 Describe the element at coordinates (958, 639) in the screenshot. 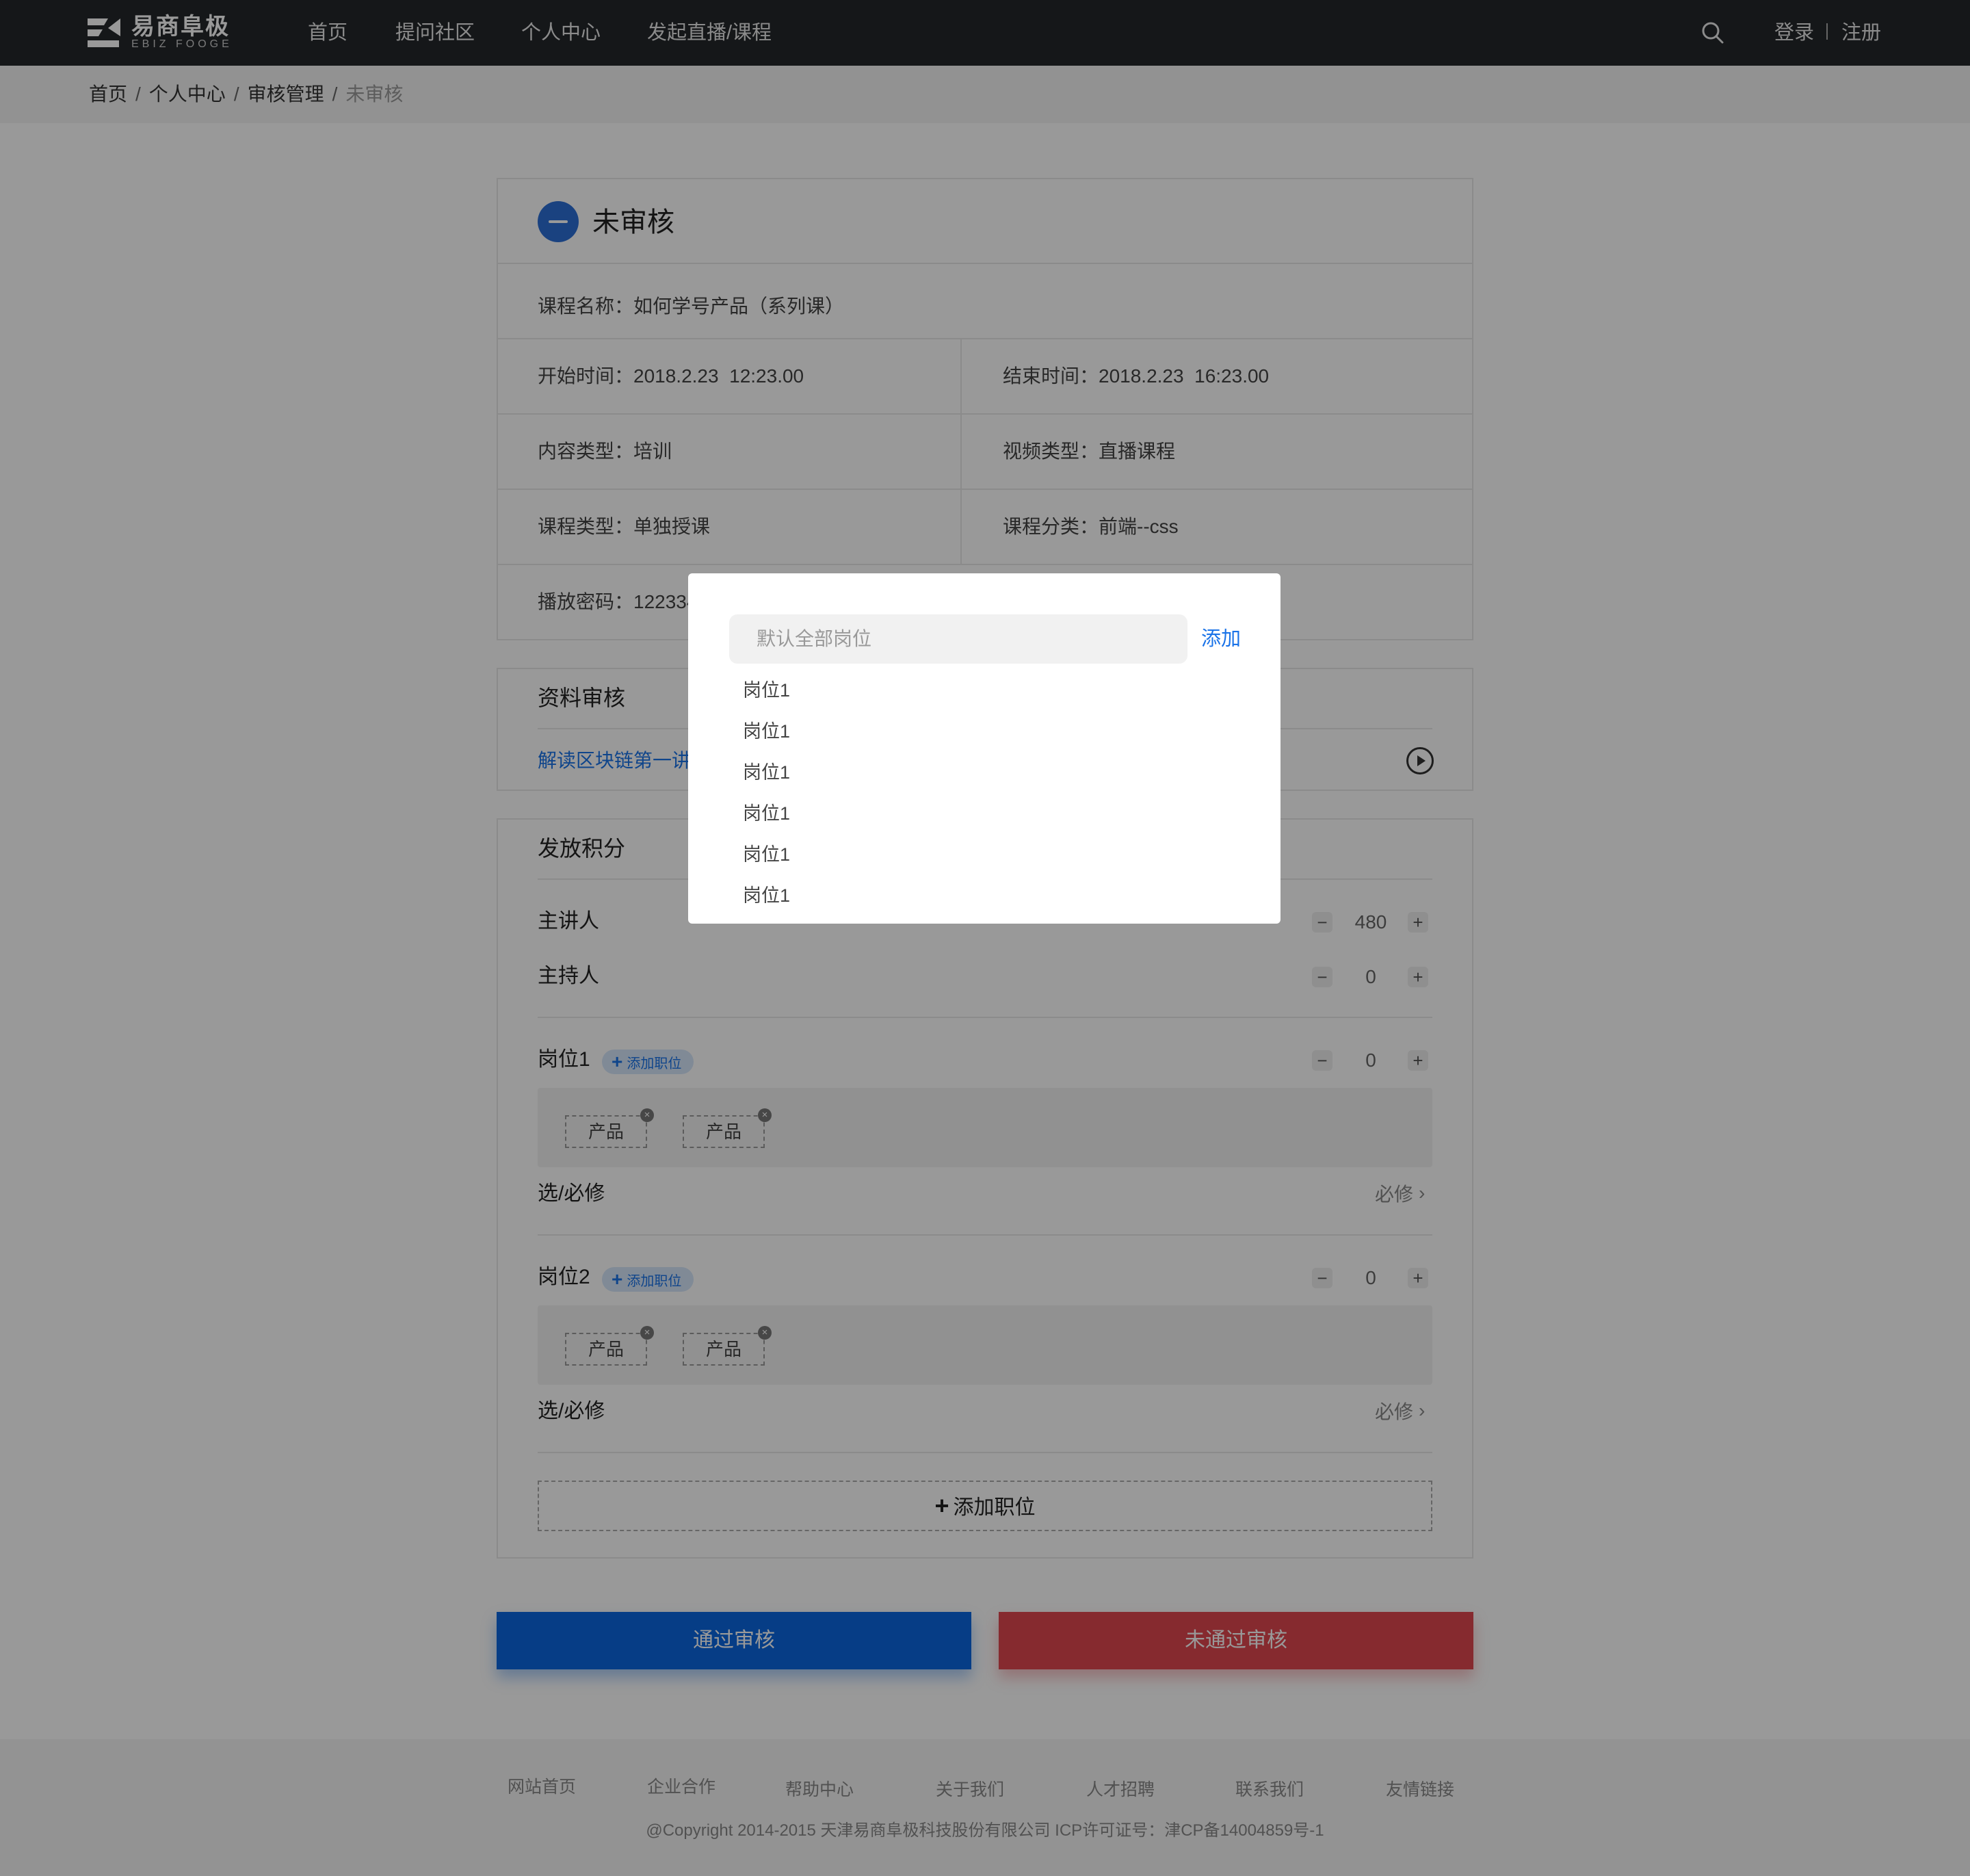

I see `position-search-input` at that location.